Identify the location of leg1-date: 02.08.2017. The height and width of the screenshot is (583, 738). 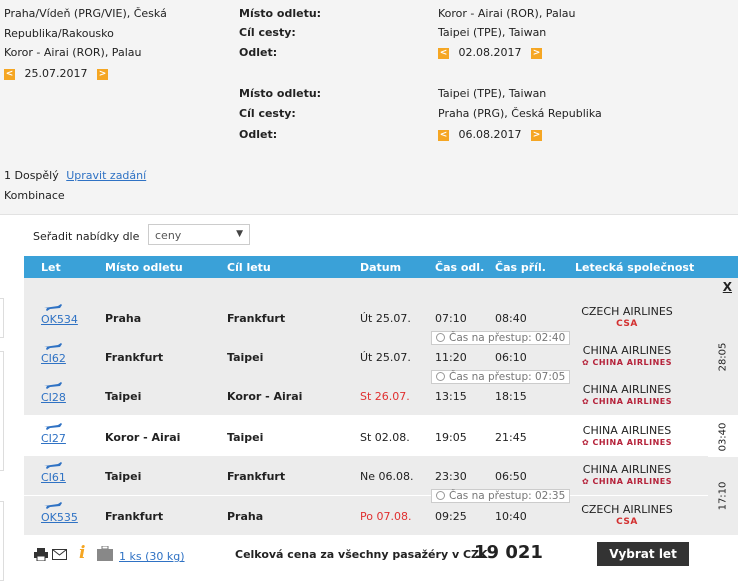
(490, 52).